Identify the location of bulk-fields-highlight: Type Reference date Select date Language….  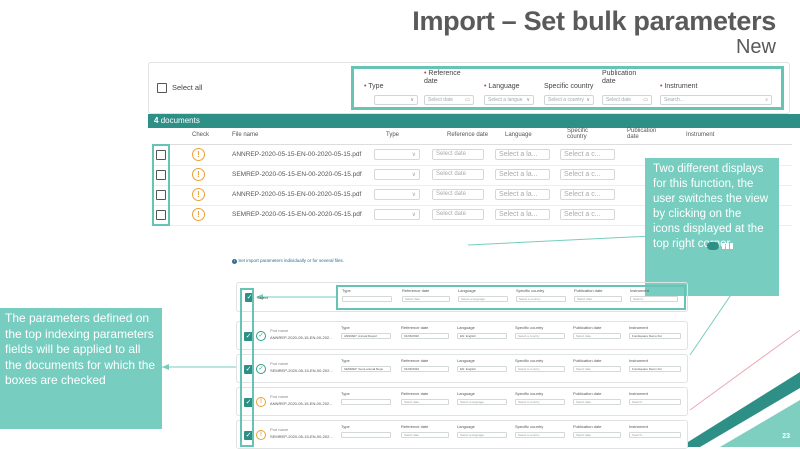
(511, 297).